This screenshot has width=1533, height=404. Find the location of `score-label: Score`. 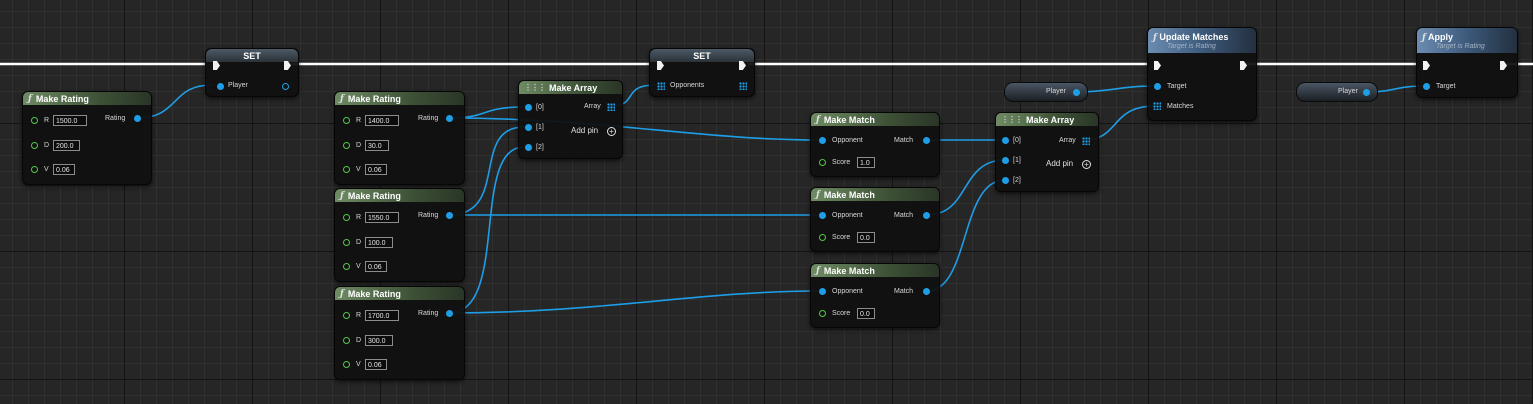

score-label: Score is located at coordinates (841, 313).